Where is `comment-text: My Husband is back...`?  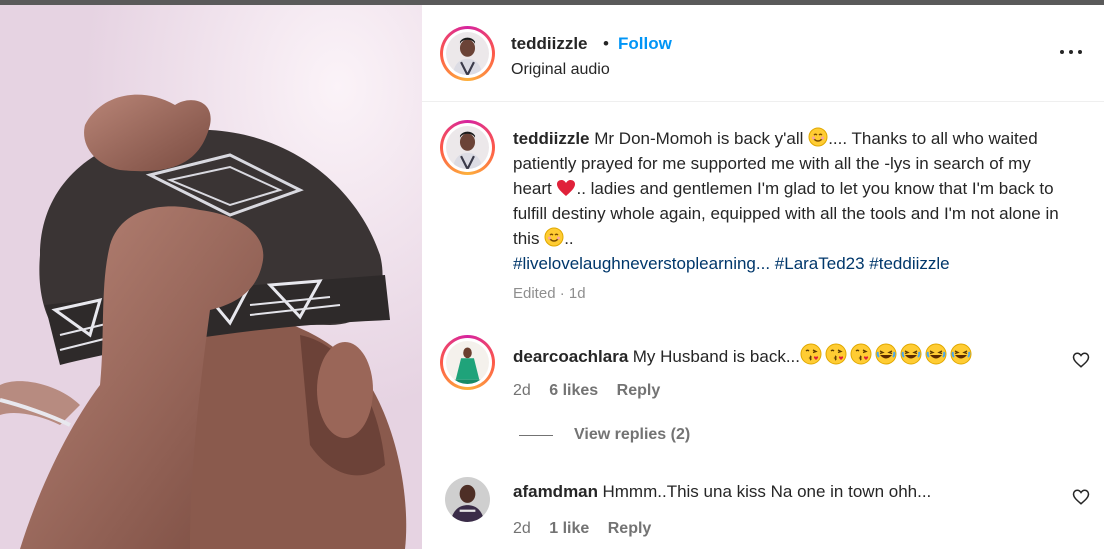
comment-text: My Husband is back... is located at coordinates (716, 356).